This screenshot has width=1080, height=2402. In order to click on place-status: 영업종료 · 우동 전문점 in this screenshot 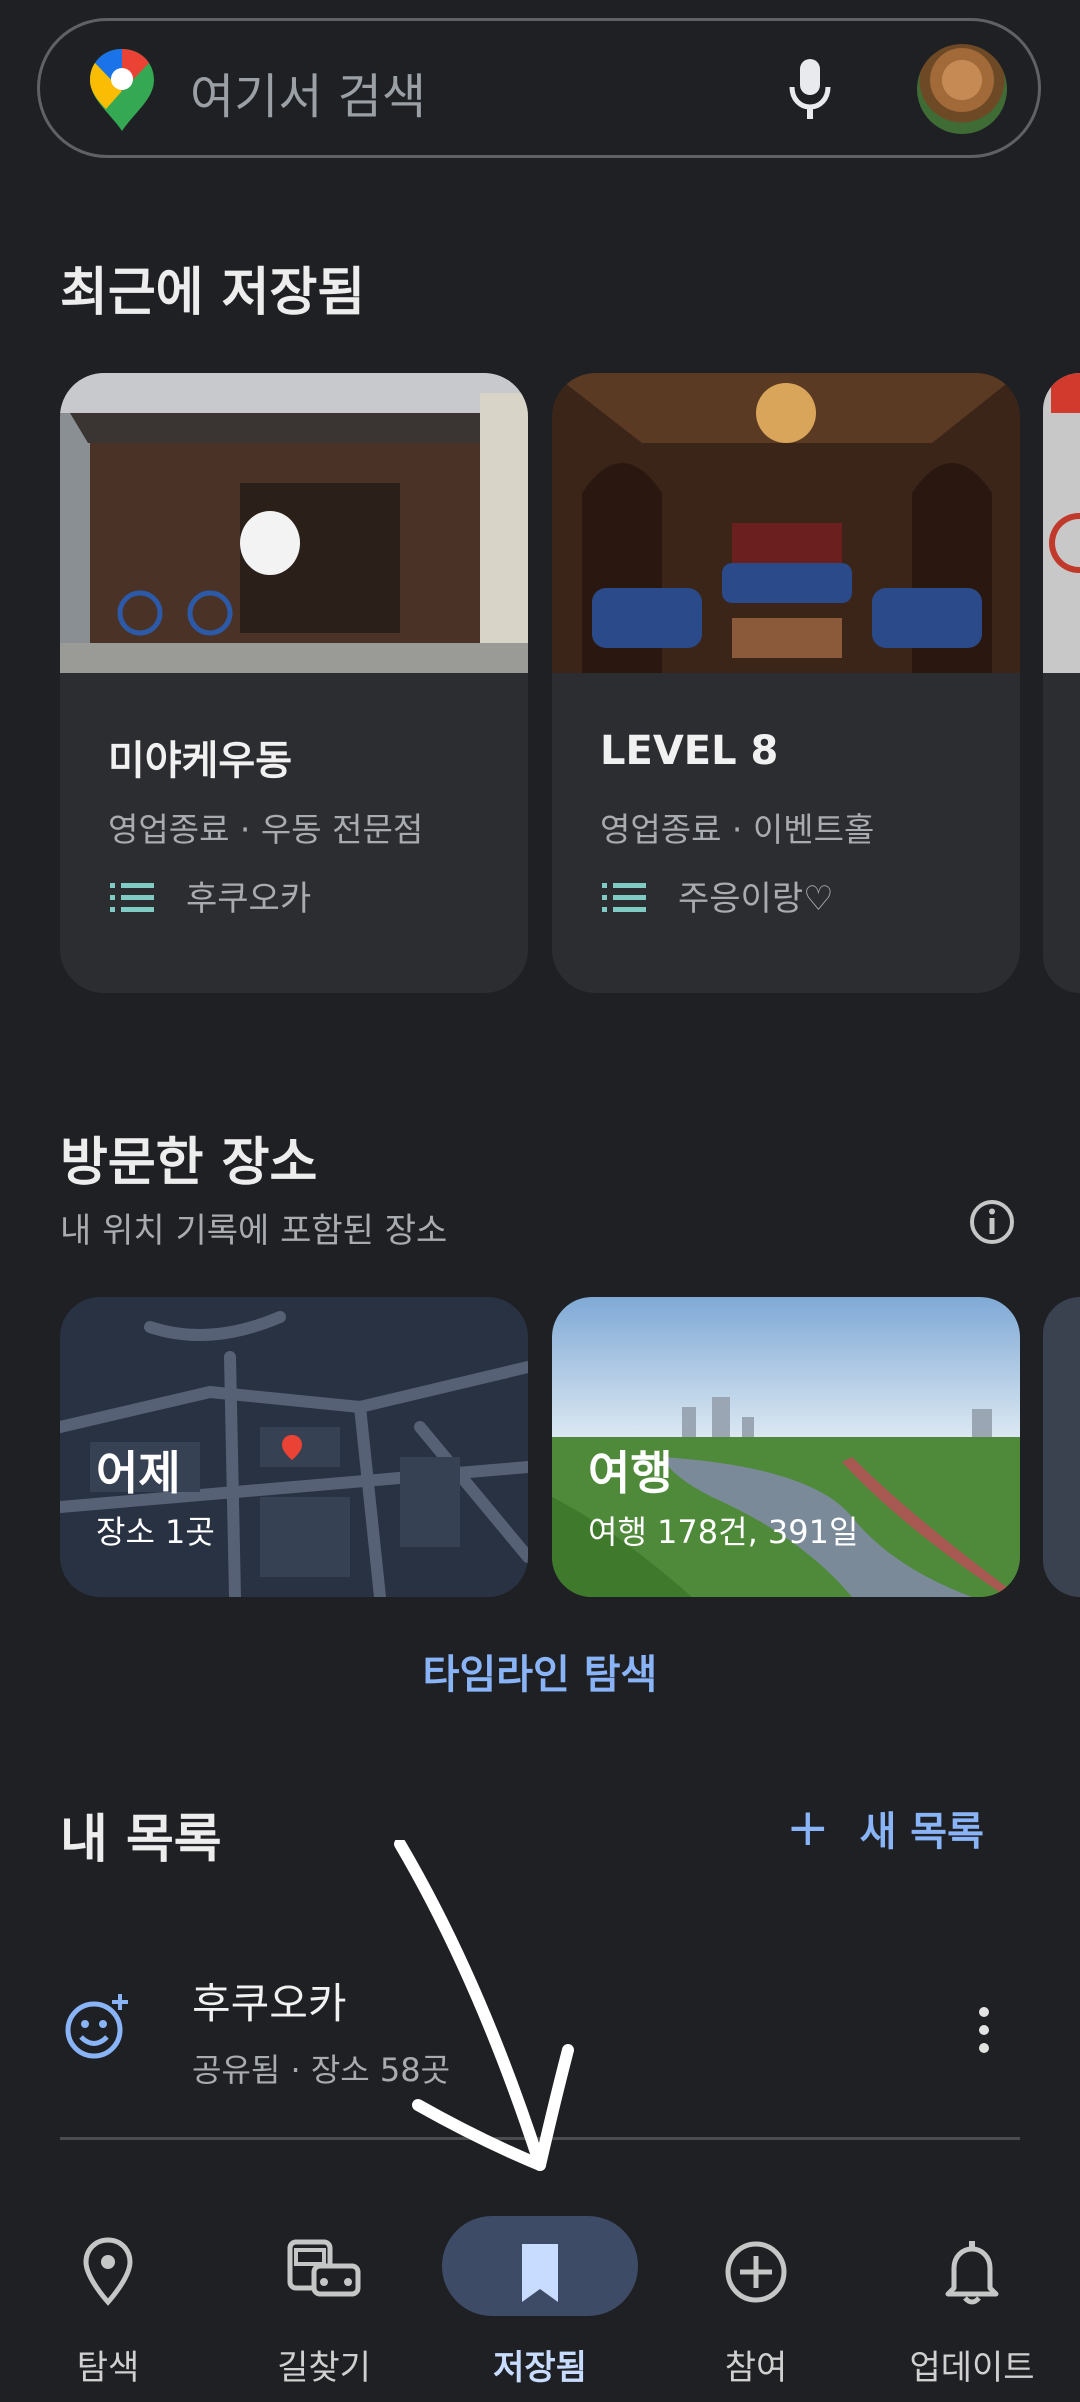, I will do `click(266, 829)`.